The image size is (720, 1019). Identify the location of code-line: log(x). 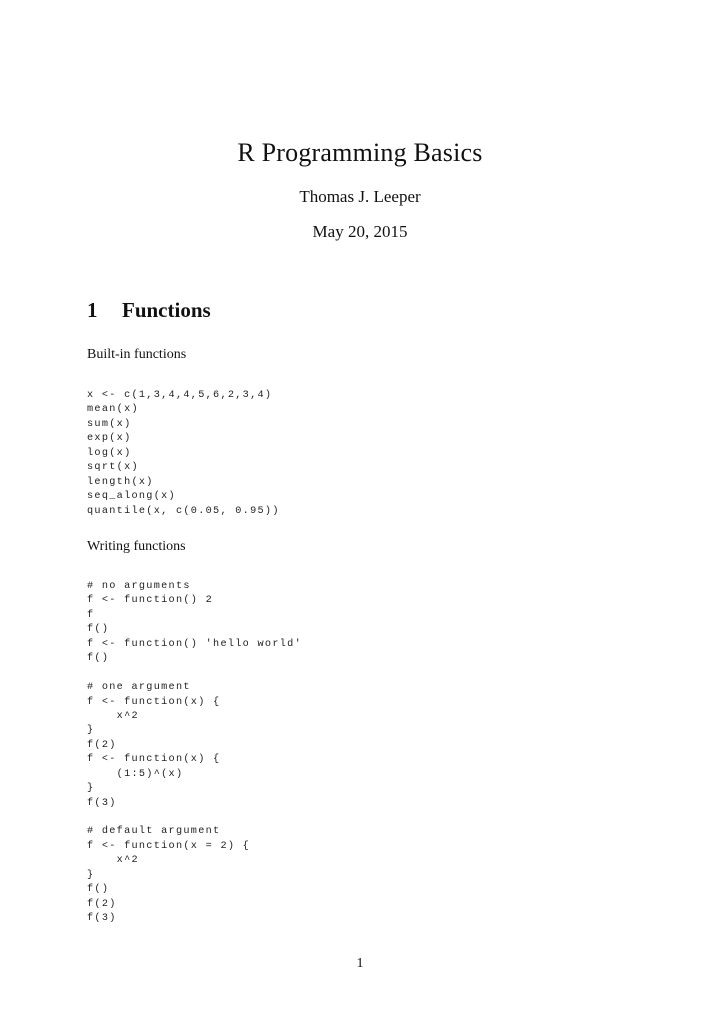
(109, 453).